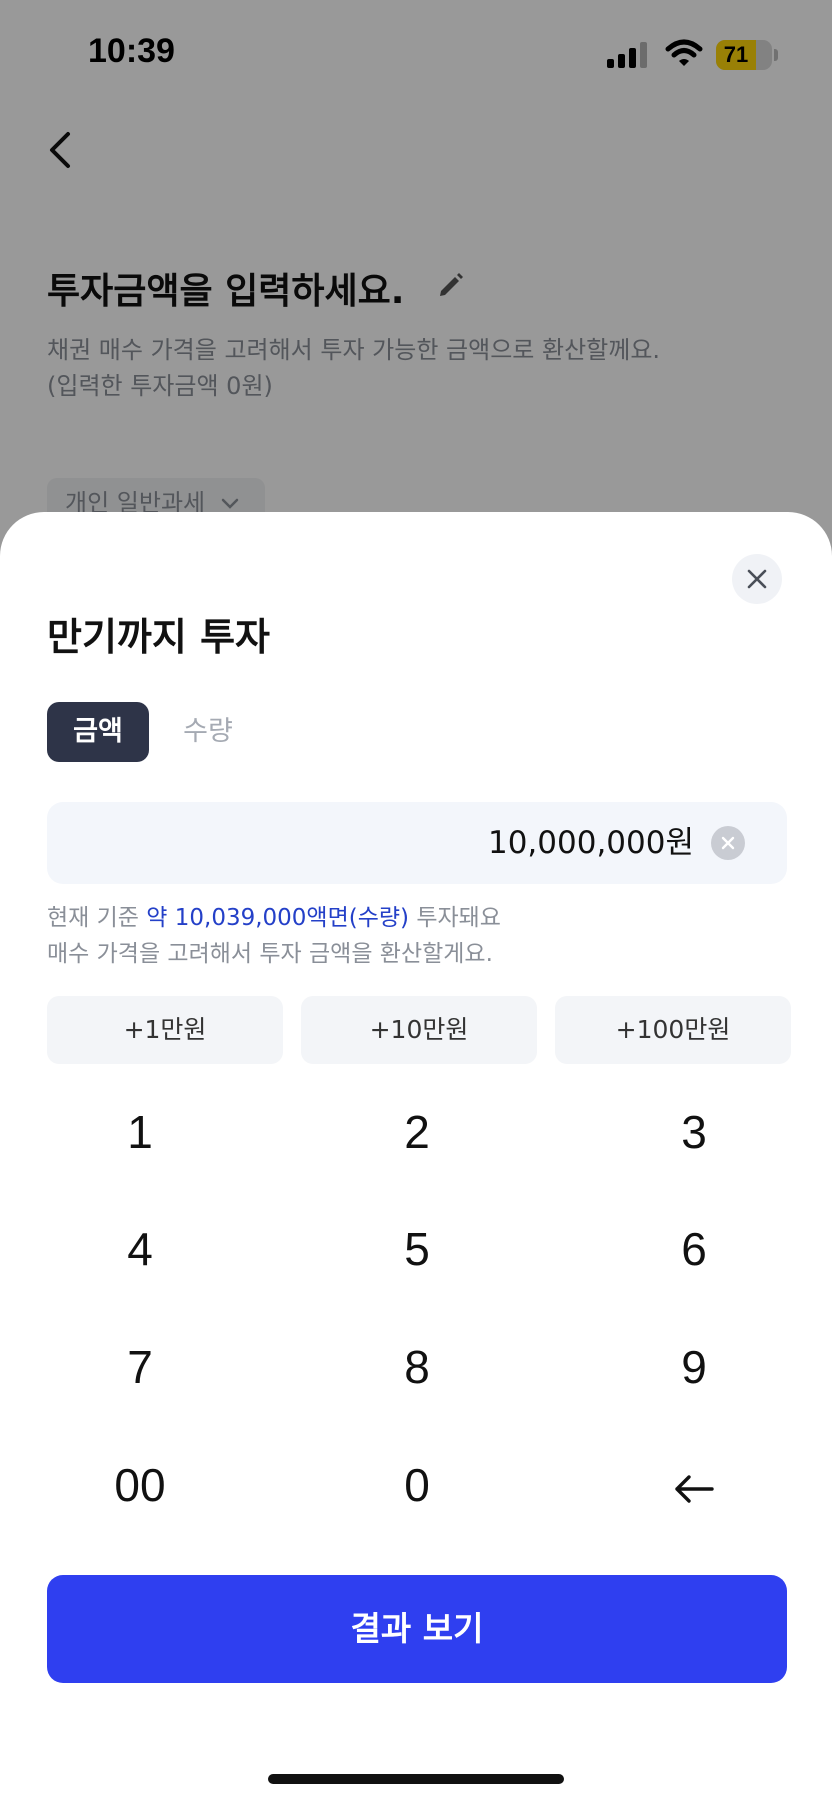 The image size is (832, 1800). I want to click on keypad-key-1: 1, so click(140, 1132).